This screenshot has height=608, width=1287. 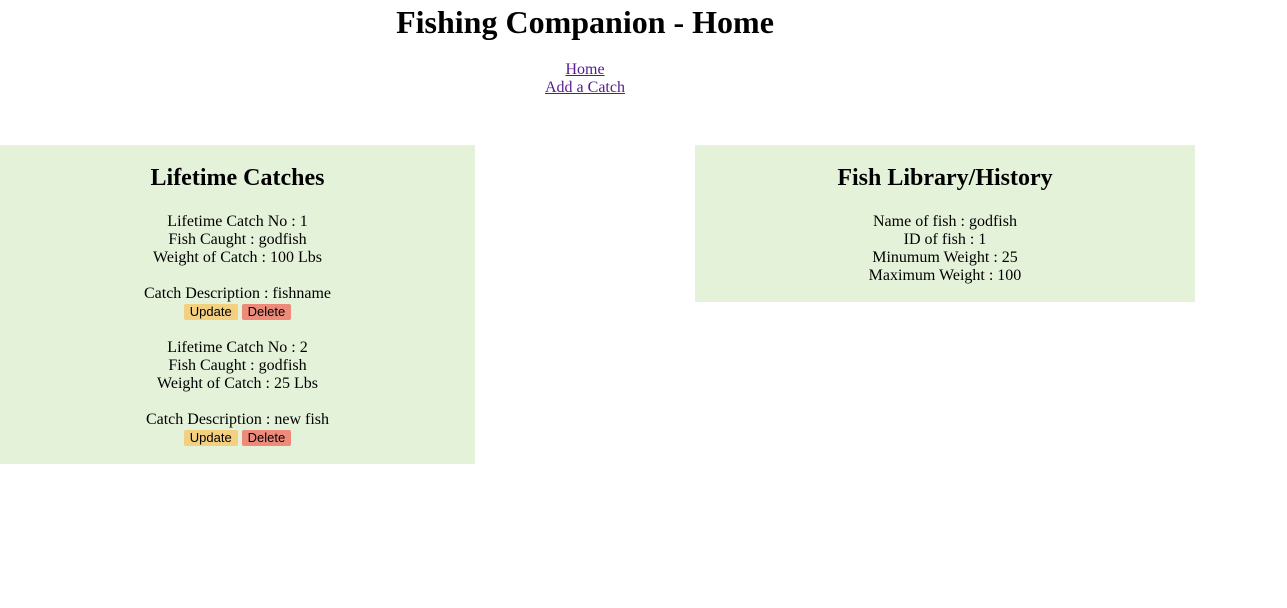 I want to click on fish-name: Name of fish : godfish, so click(x=945, y=221).